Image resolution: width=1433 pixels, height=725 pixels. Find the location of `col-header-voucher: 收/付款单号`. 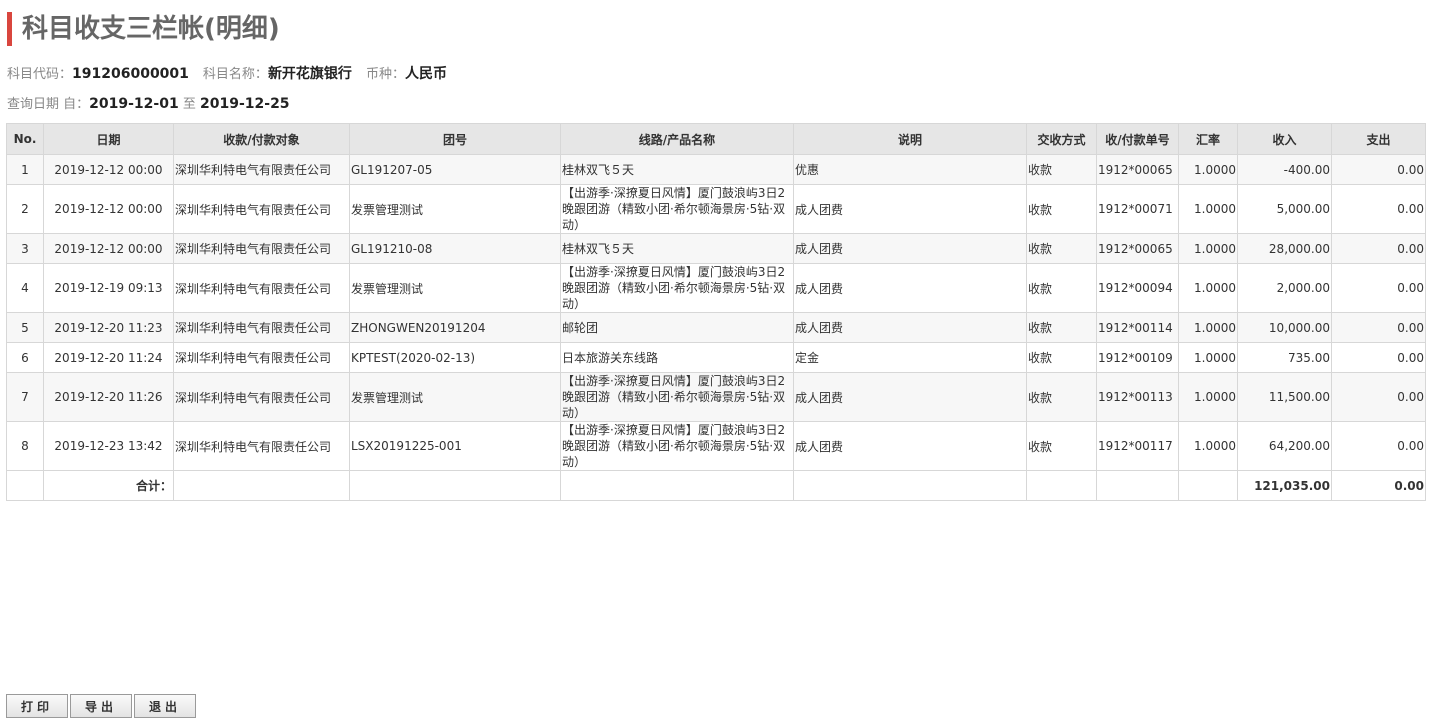

col-header-voucher: 收/付款单号 is located at coordinates (1137, 139).